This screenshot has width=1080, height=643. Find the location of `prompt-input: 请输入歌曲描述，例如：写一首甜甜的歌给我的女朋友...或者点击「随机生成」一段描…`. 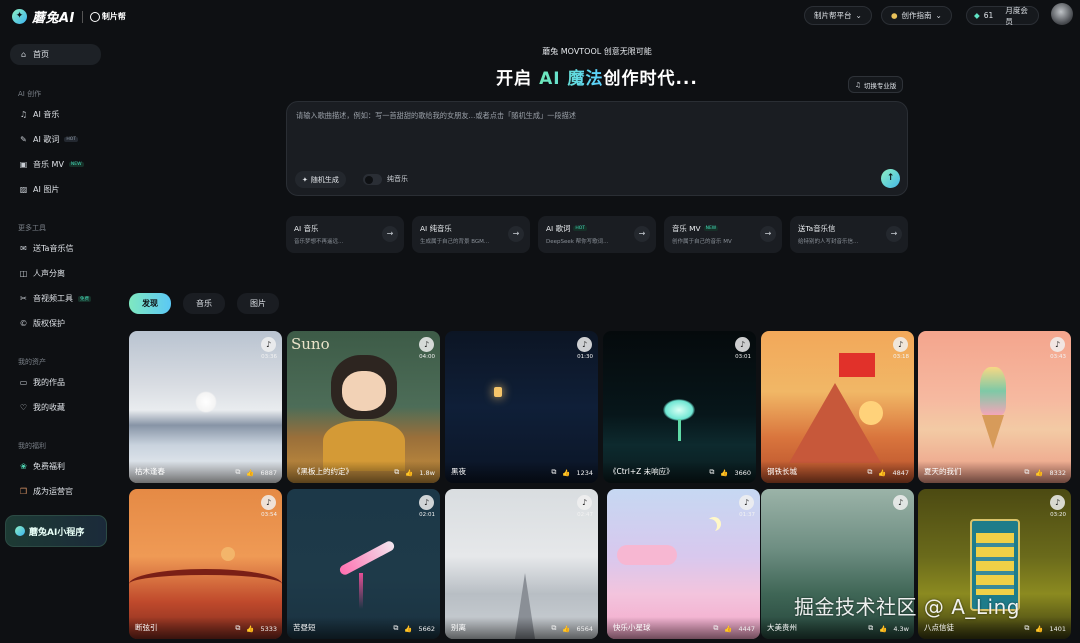

prompt-input: 请输入歌曲描述，例如：写一首甜甜的歌给我的女朋友...或者点击「随机生成」一段描… is located at coordinates (436, 116).